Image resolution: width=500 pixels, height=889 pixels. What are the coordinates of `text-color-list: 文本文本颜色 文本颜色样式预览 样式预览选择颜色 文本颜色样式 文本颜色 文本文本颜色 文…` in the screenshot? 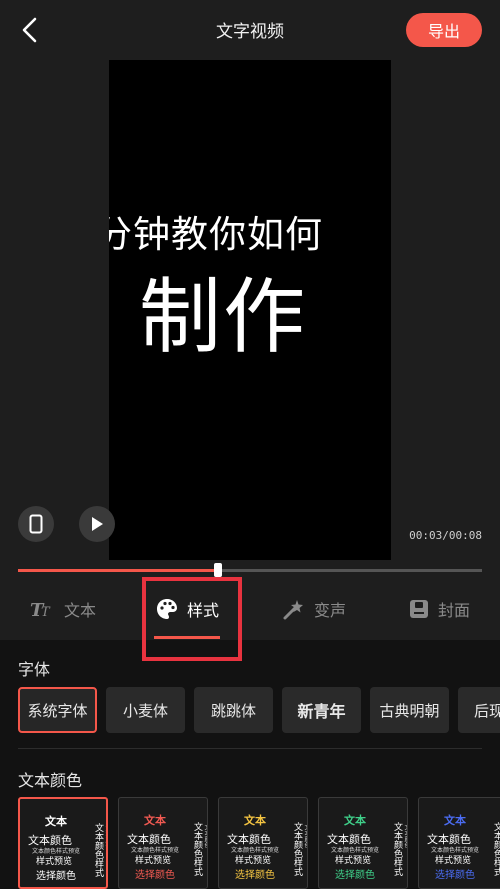 It's located at (259, 843).